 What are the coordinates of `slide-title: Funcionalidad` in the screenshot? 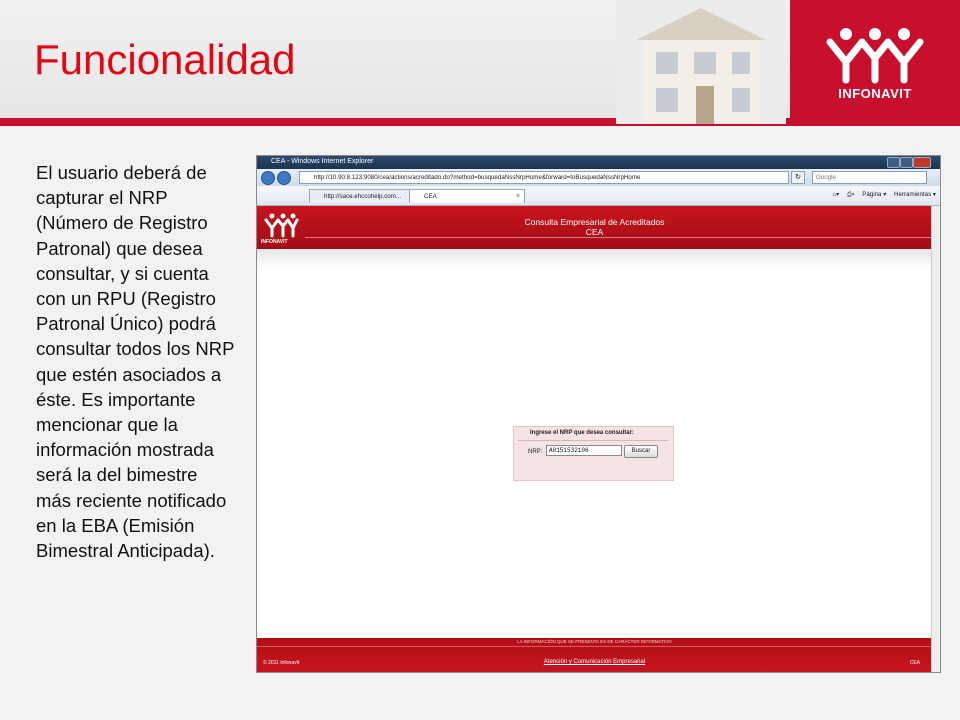 It's located at (165, 59).